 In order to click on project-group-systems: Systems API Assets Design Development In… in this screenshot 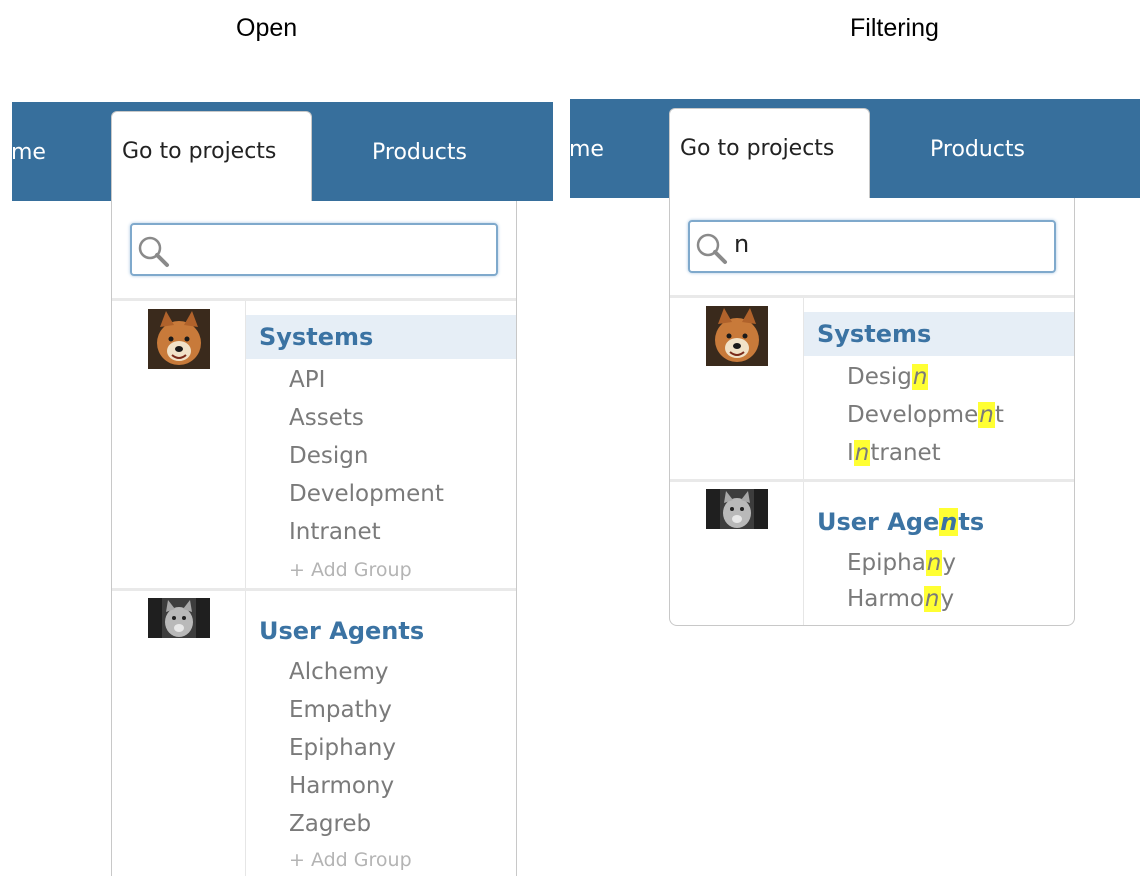, I will do `click(314, 443)`.